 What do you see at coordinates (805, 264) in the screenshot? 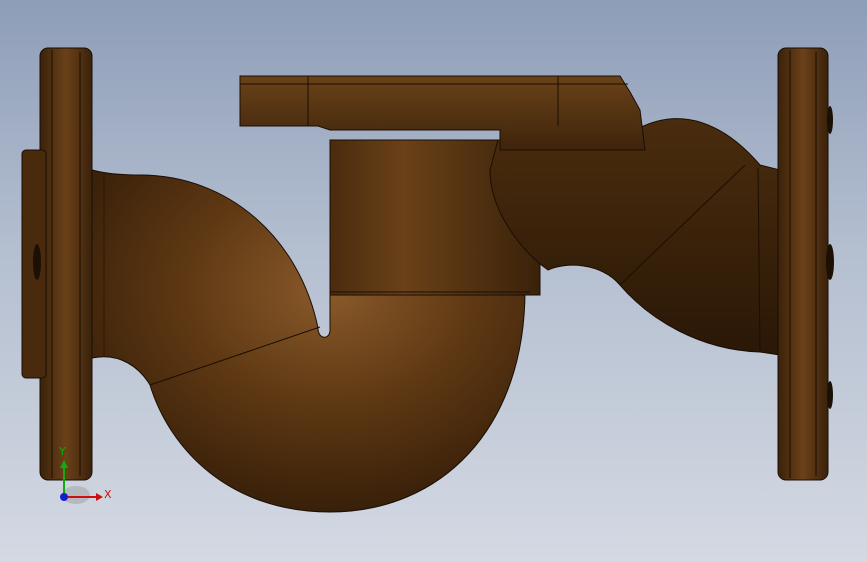
I see `right-flange` at bounding box center [805, 264].